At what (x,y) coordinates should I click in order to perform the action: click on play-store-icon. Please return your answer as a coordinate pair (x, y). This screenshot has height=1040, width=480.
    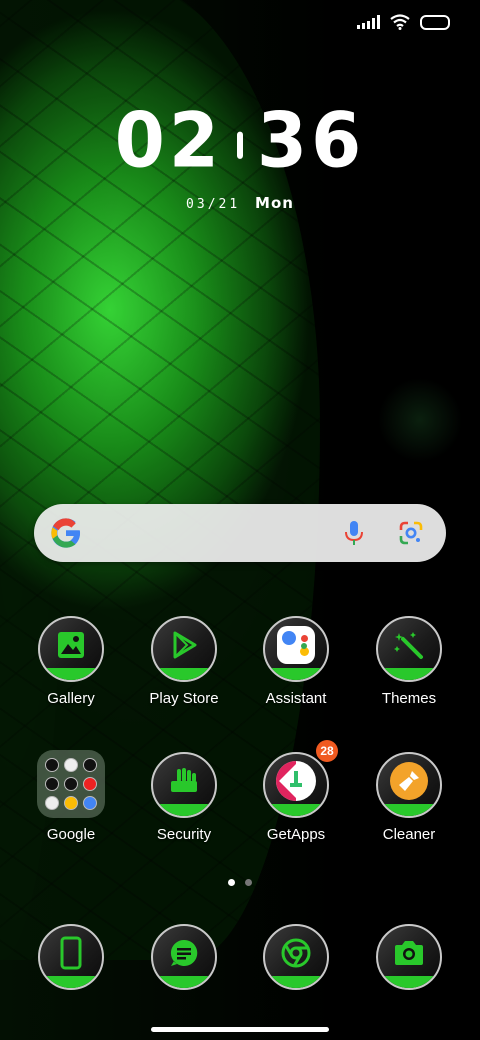
    Looking at the image, I should click on (185, 645).